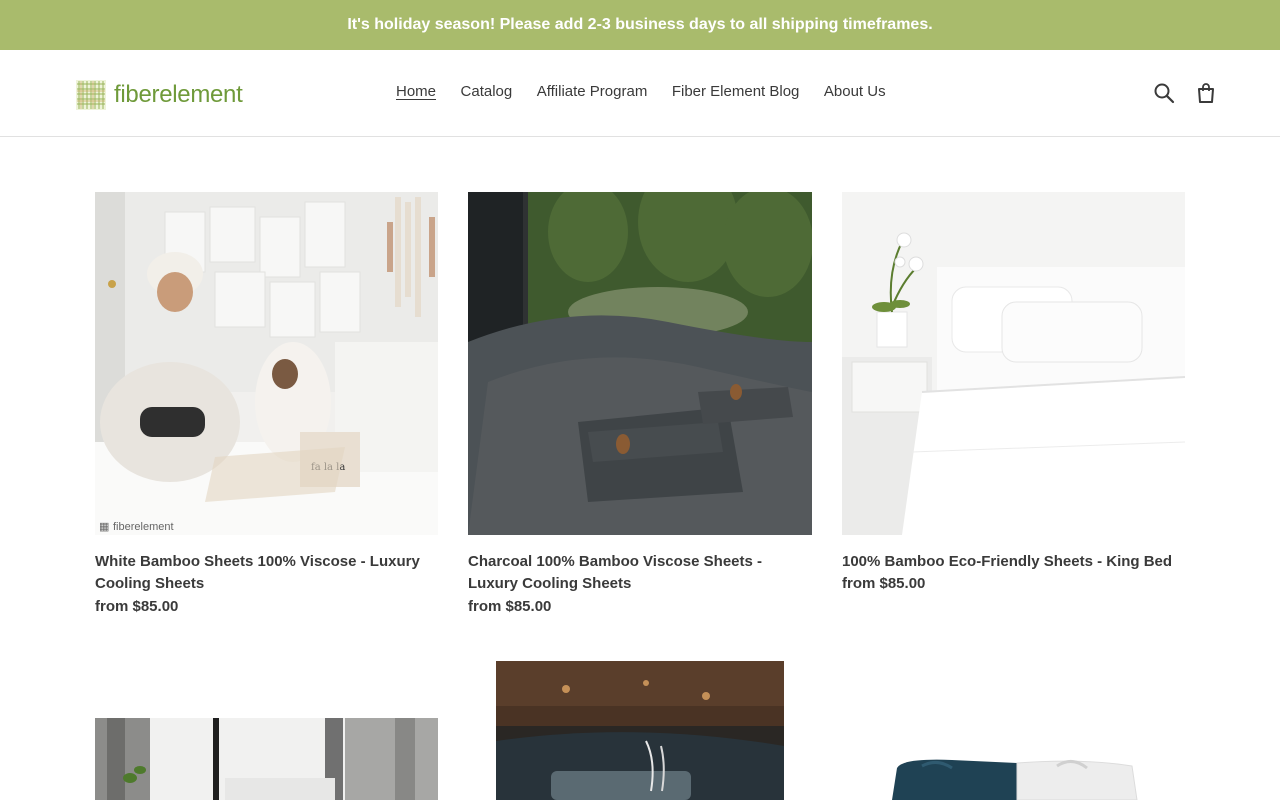 This screenshot has width=1280, height=800. I want to click on nav-blog: Fiber Element Blog, so click(736, 92).